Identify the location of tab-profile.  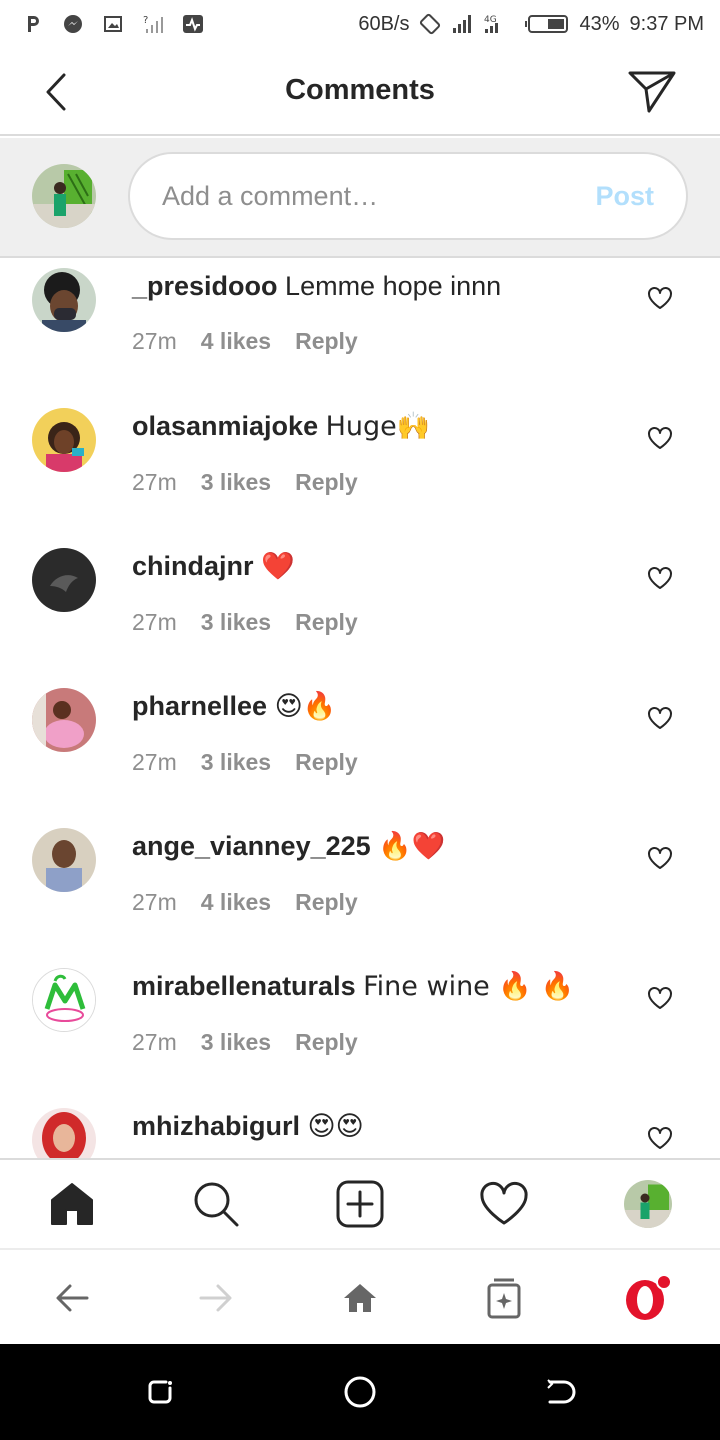
(648, 1204).